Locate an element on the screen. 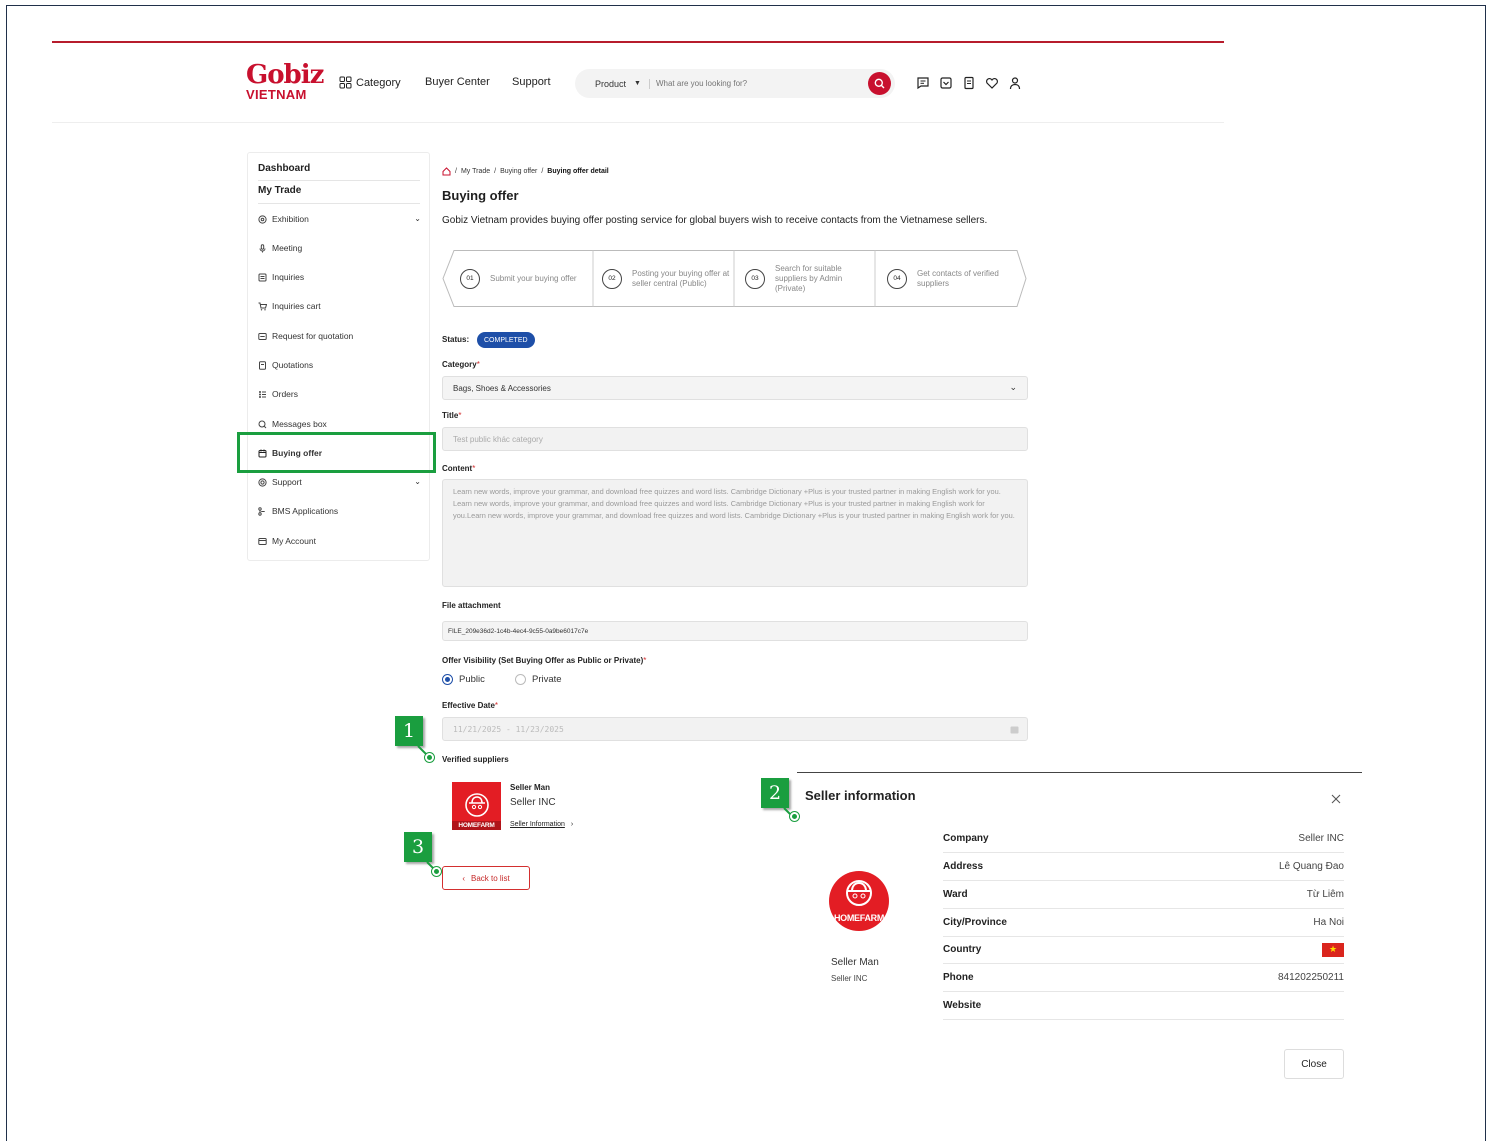 The image size is (1492, 1141). sidebar-item-request-for-quotation: Request for quotation is located at coordinates (340, 336).